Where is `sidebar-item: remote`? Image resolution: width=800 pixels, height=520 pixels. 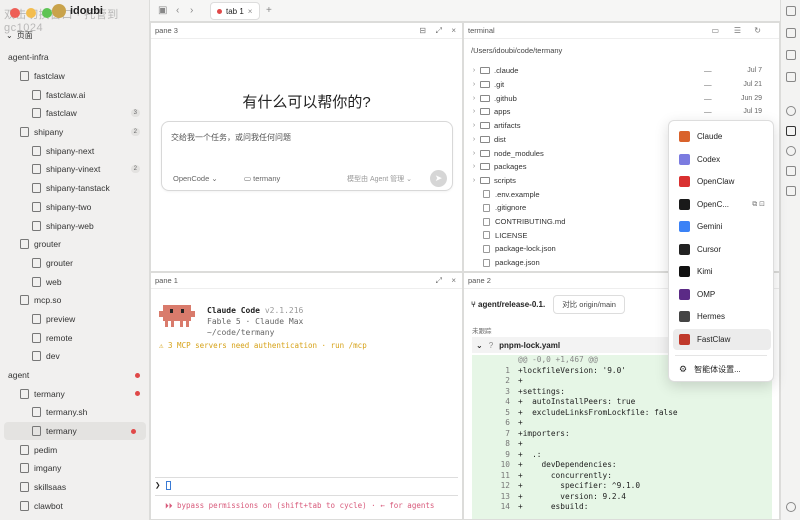
sidebar-item: remote is located at coordinates (75, 337).